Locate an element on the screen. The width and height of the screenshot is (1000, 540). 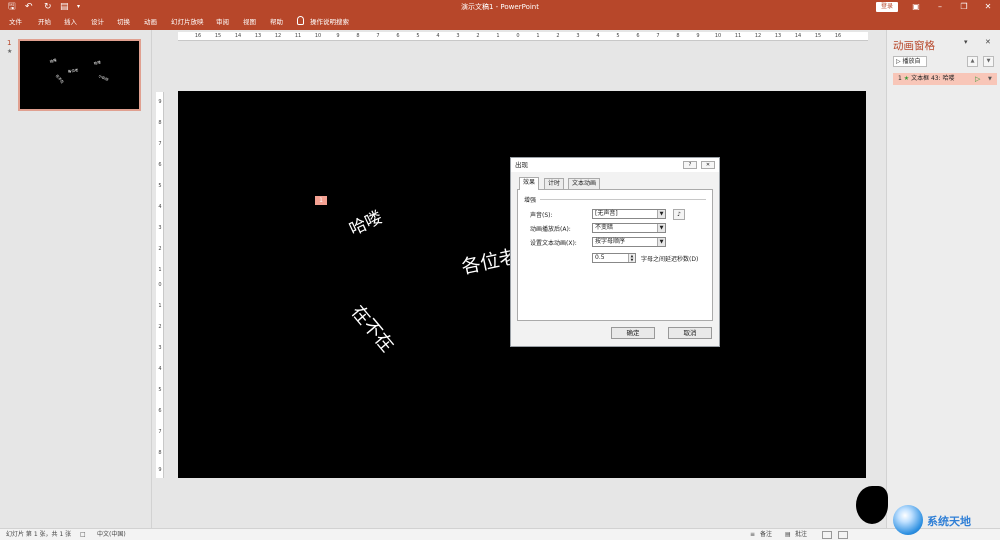
dialog-tab-effect: 效果 is located at coordinates (529, 183).